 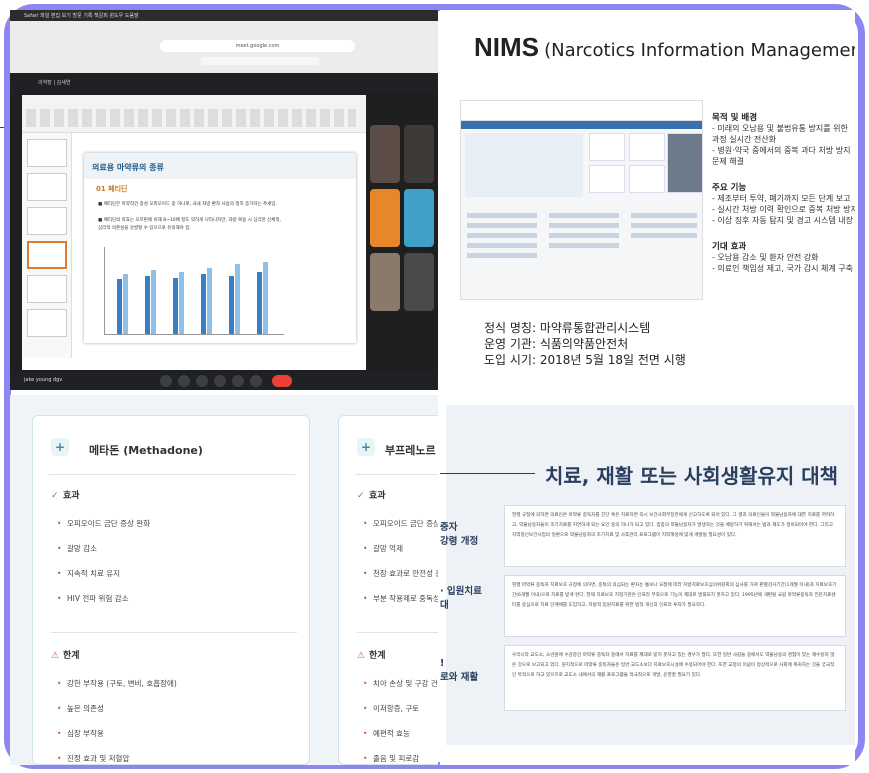 What do you see at coordinates (166, 381) in the screenshot?
I see `mic-button` at bounding box center [166, 381].